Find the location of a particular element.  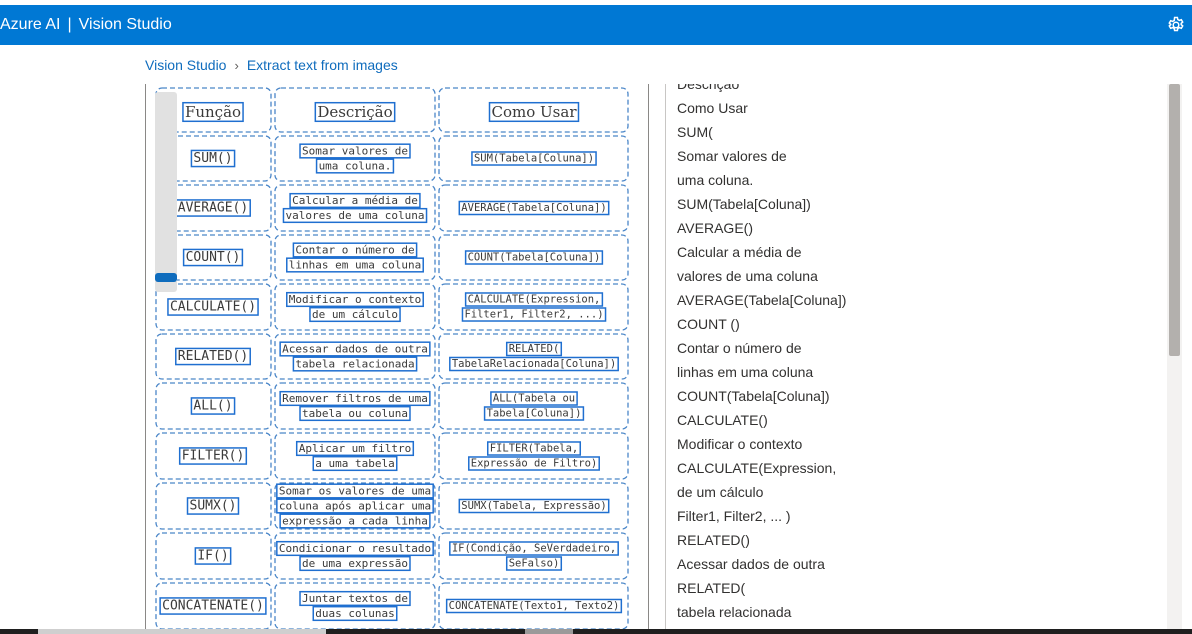

extracted-line: CALCULATE() is located at coordinates (722, 420).